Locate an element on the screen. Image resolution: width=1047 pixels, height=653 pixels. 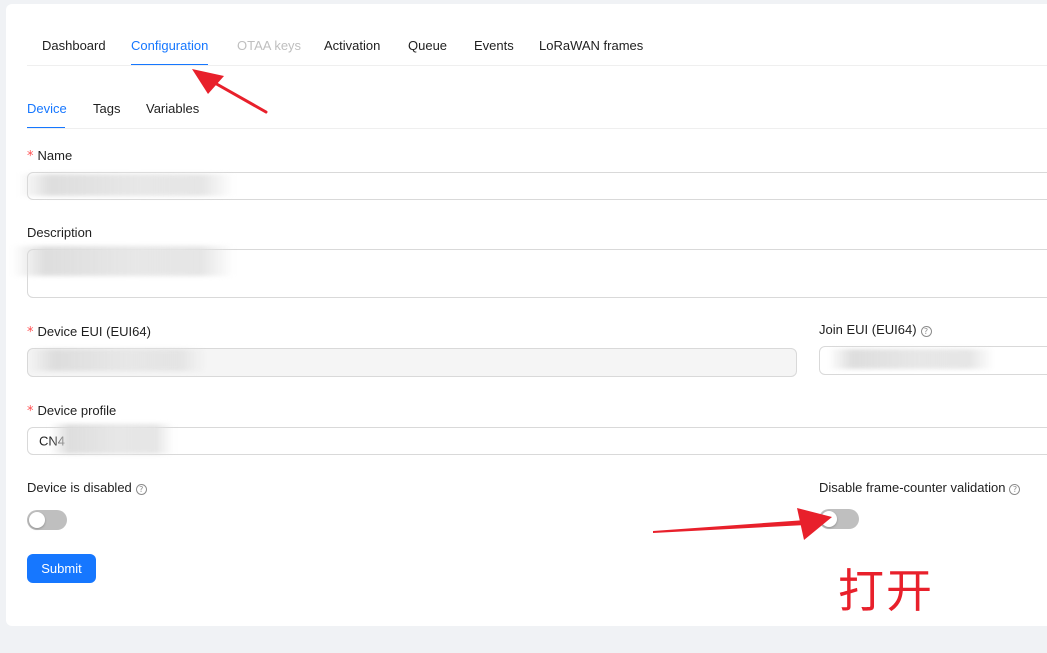
annotation-text: 打开 is located at coordinates (886, 591).